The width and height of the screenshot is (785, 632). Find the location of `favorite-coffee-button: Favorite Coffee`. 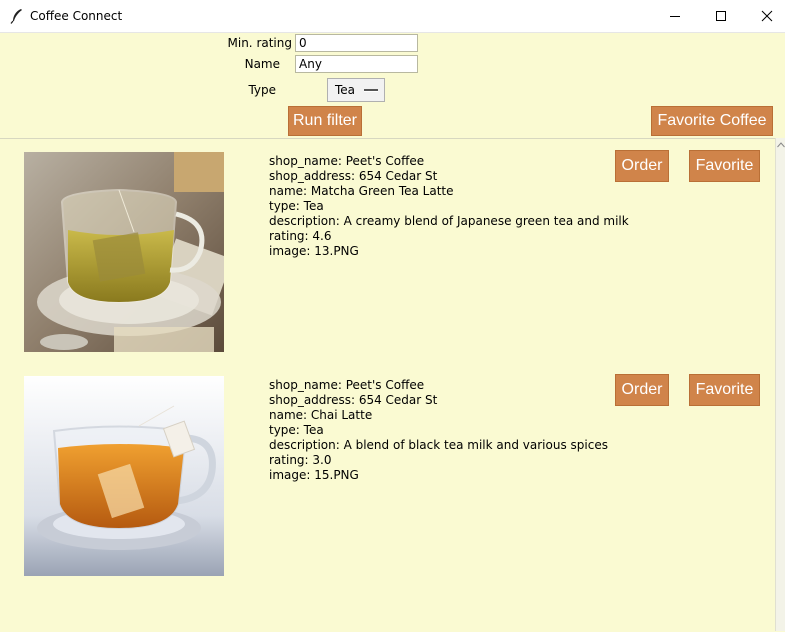

favorite-coffee-button: Favorite Coffee is located at coordinates (712, 121).